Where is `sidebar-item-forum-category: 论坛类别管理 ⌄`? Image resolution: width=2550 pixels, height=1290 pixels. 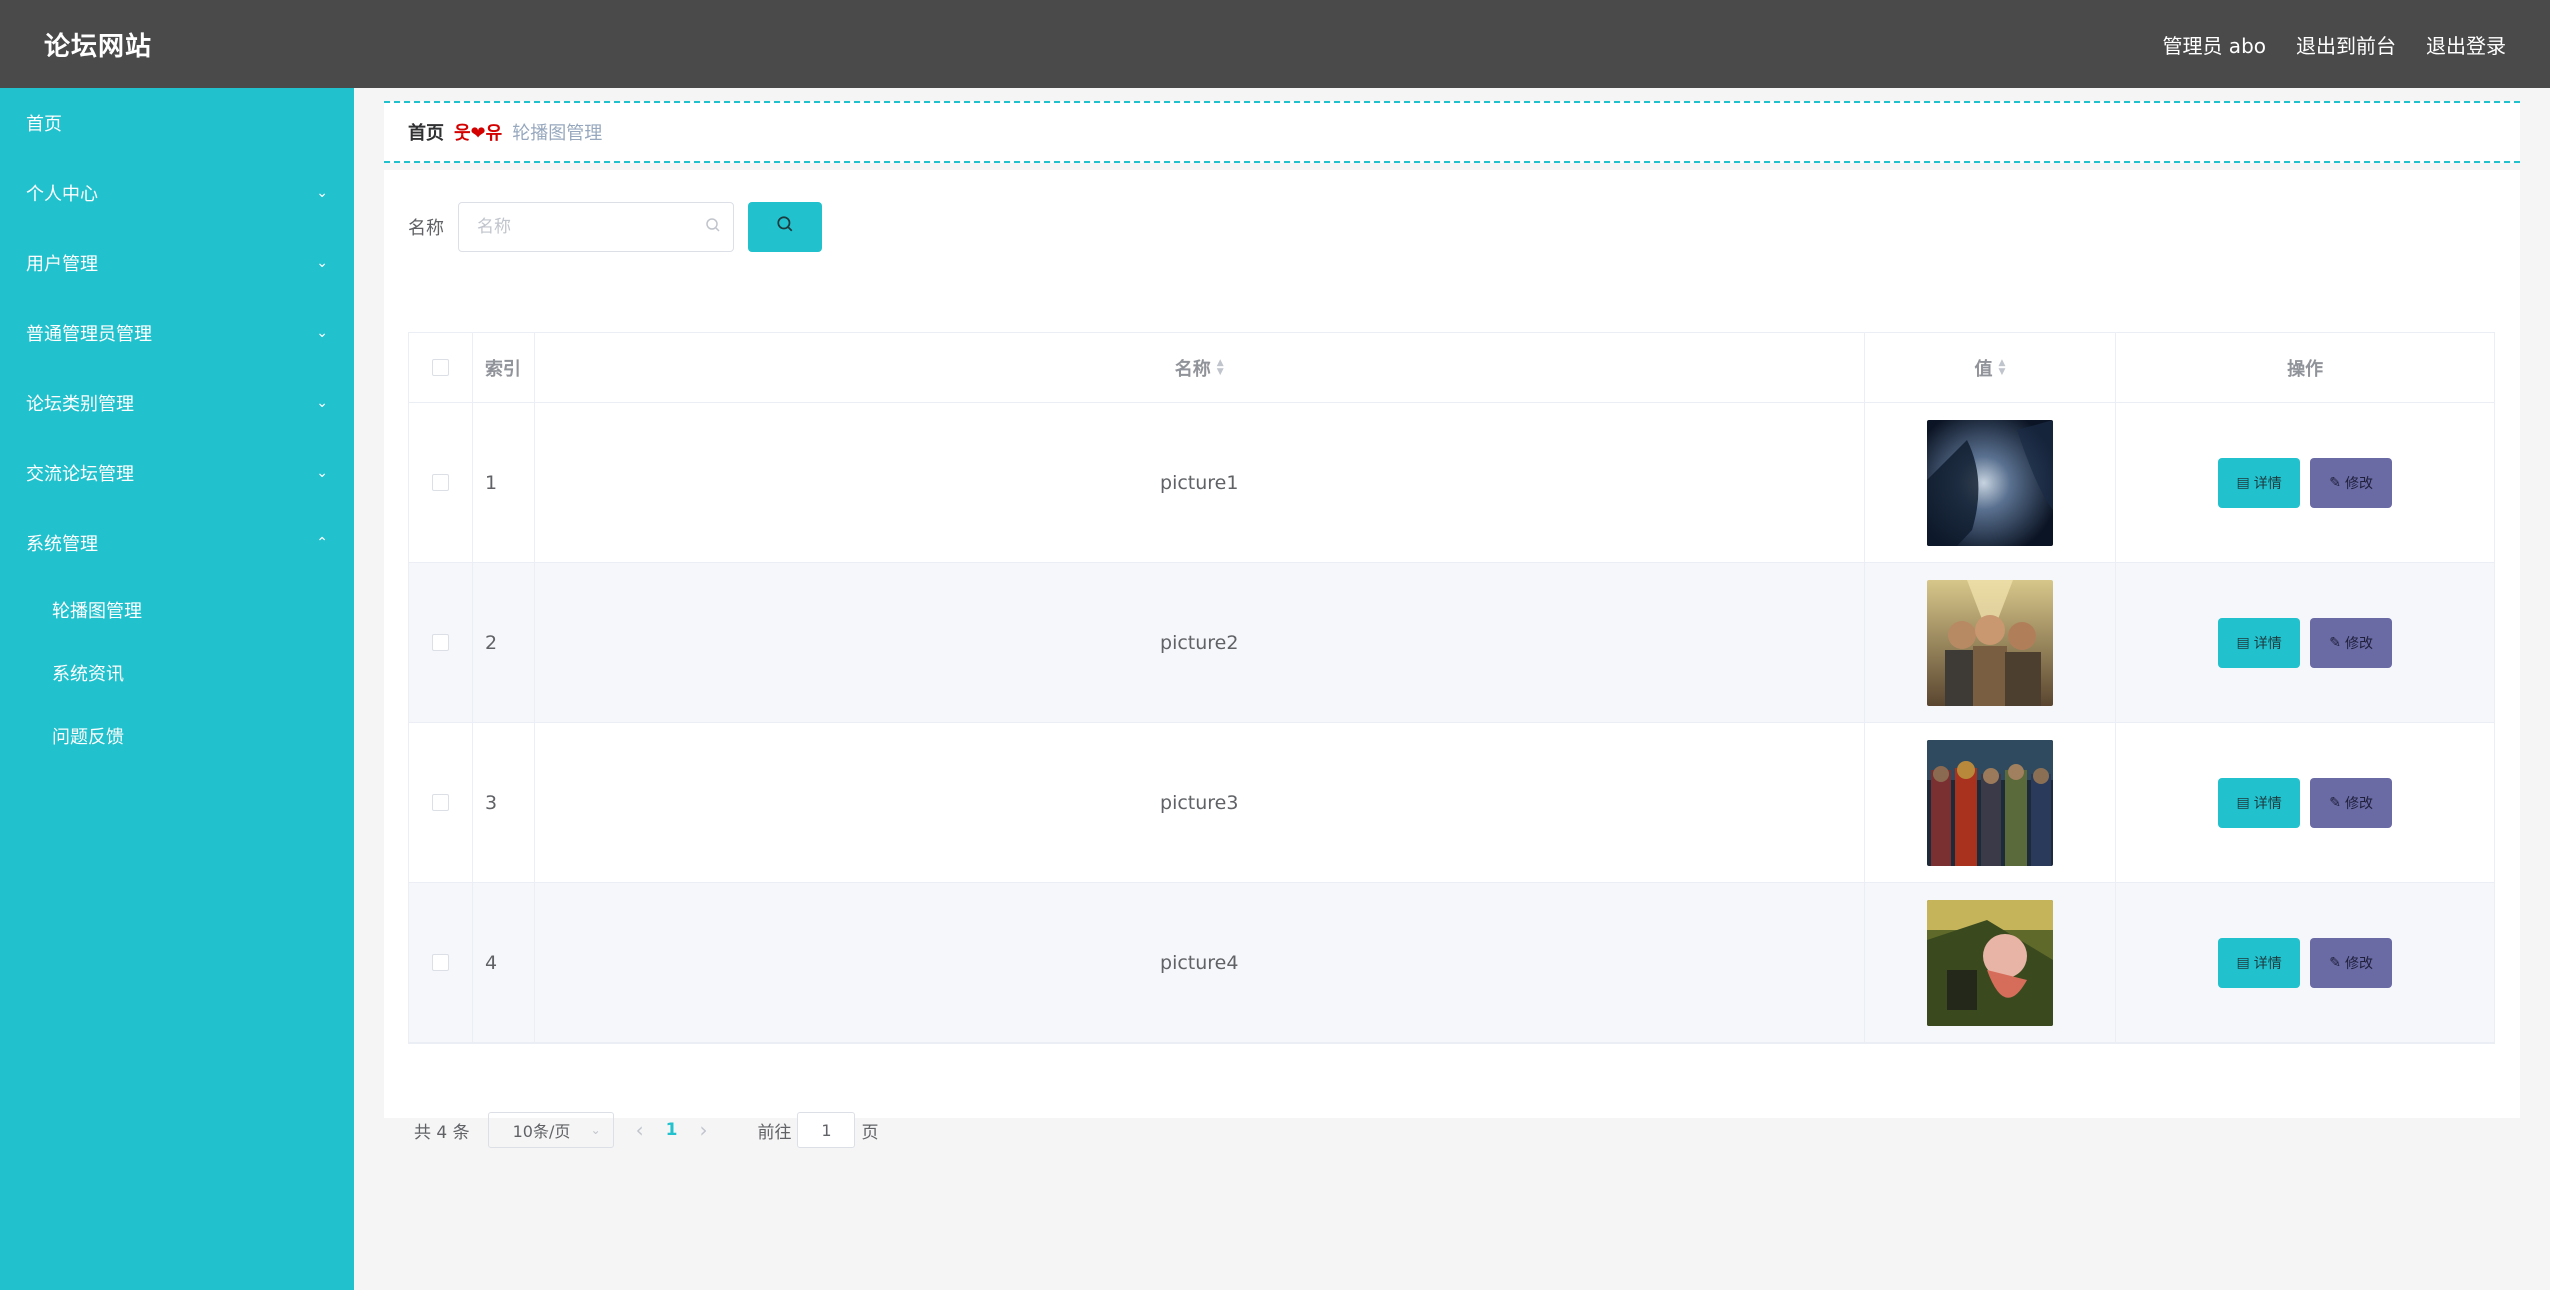
sidebar-item-forum-category: 论坛类别管理 ⌄ is located at coordinates (177, 403).